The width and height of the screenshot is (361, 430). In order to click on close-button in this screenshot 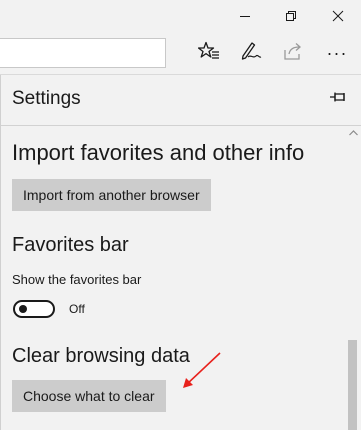, I will do `click(338, 16)`.